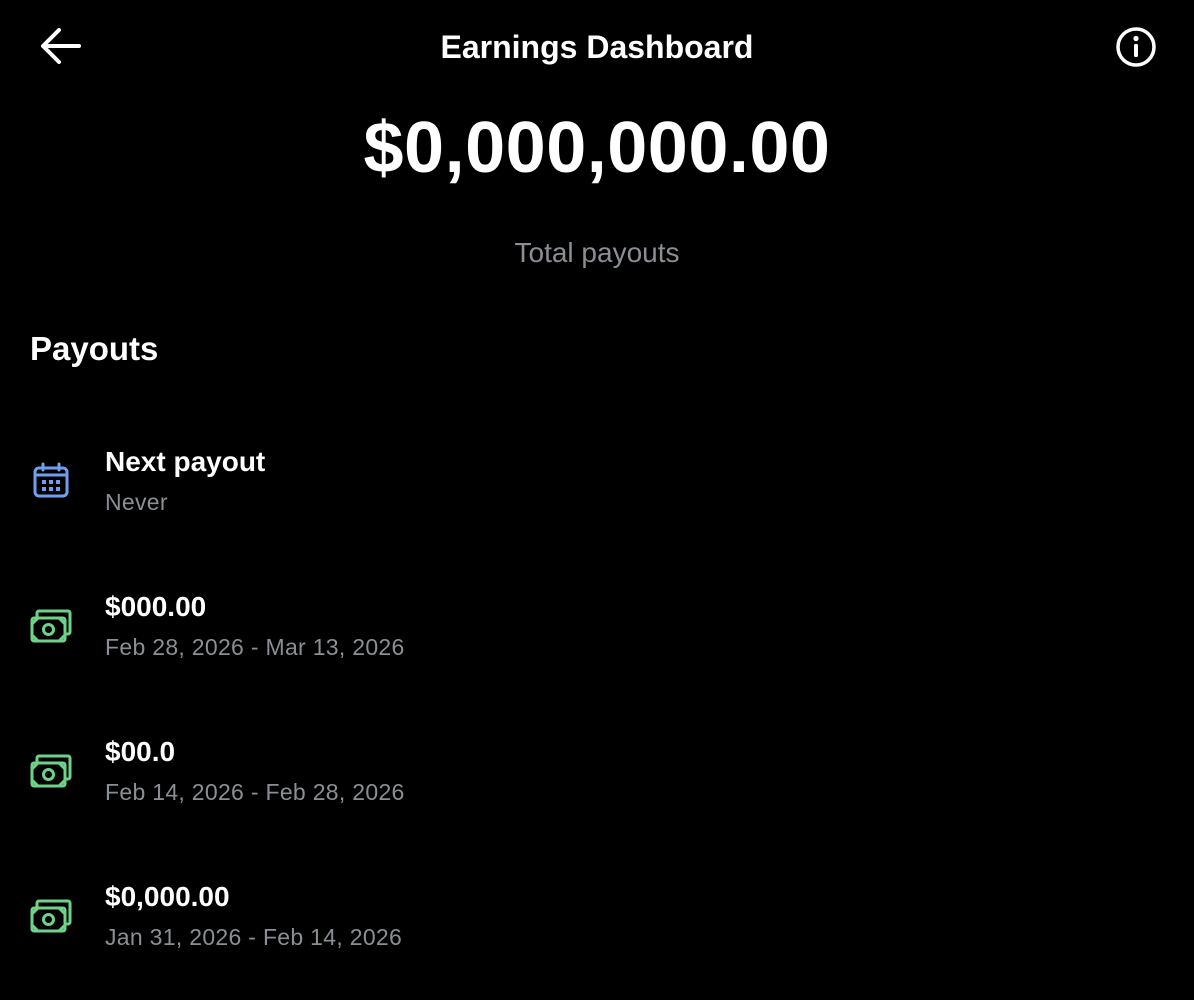 Image resolution: width=1194 pixels, height=1000 pixels. I want to click on payout-period: Feb 28, 2026 - Mar 13, 2026, so click(255, 647).